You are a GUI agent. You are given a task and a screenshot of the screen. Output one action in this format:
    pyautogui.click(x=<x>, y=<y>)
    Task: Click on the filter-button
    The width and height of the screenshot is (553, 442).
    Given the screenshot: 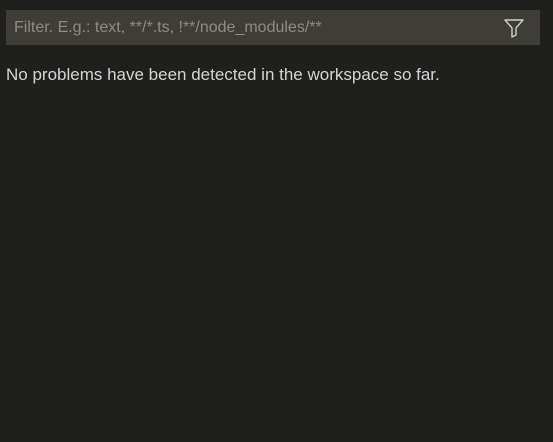 What is the action you would take?
    pyautogui.click(x=514, y=28)
    